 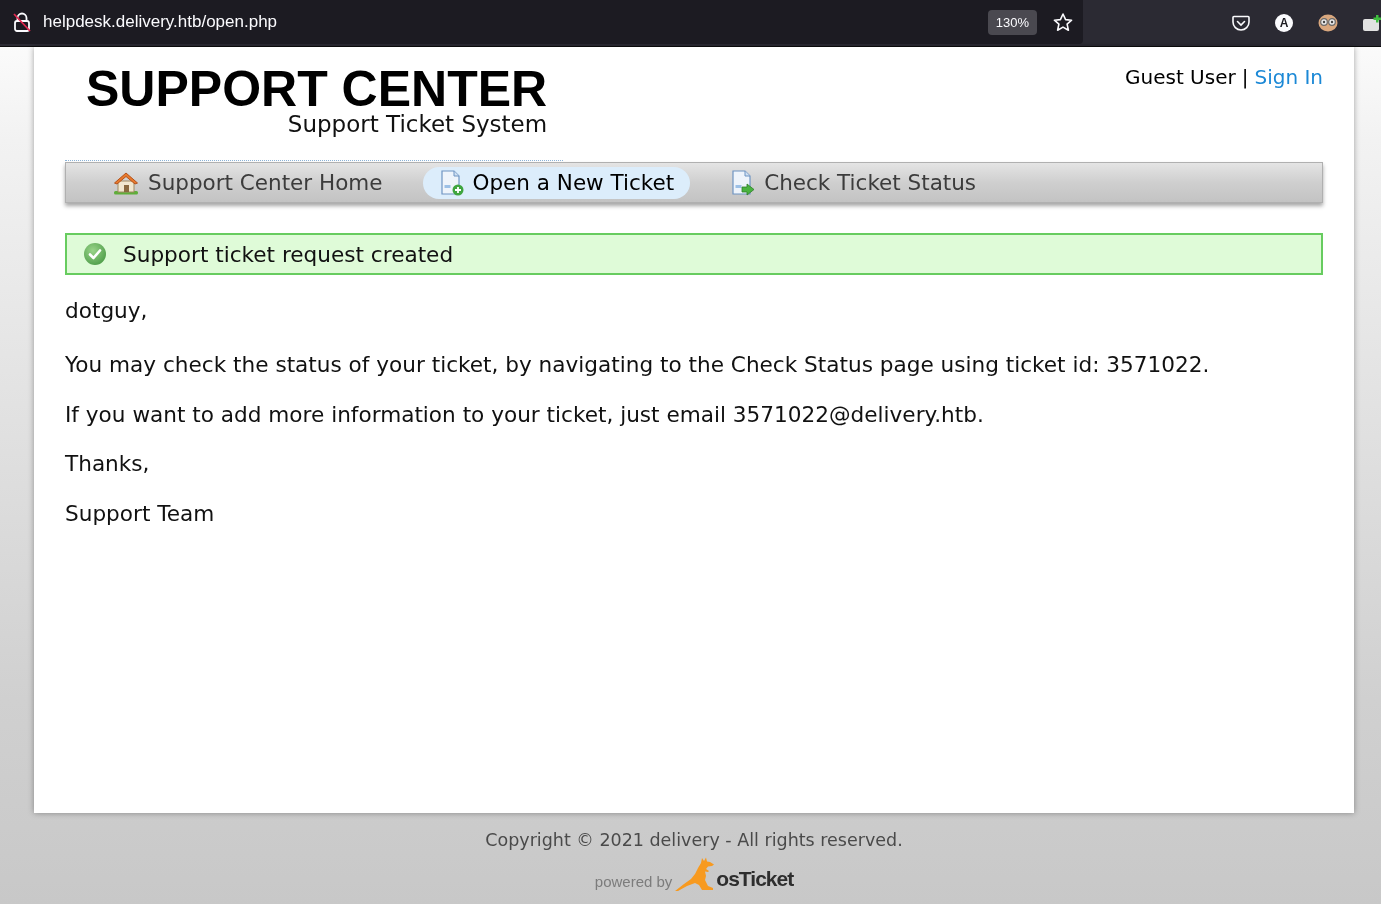 What do you see at coordinates (633, 881) in the screenshot?
I see `powered-by-text: powered by` at bounding box center [633, 881].